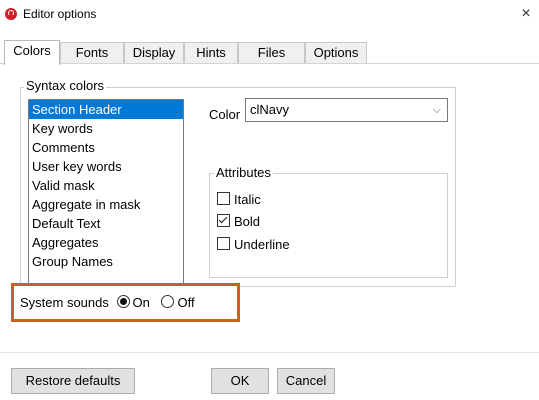  What do you see at coordinates (336, 52) in the screenshot?
I see `tab-options: Options` at bounding box center [336, 52].